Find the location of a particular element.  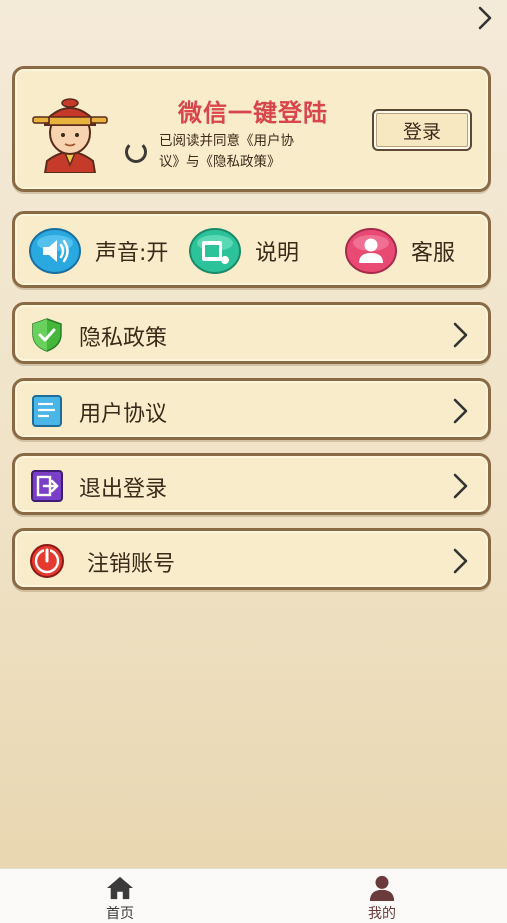

agreement-text: 已阅读并同意《用户协 议》与《隐私政策》 is located at coordinates (226, 152).